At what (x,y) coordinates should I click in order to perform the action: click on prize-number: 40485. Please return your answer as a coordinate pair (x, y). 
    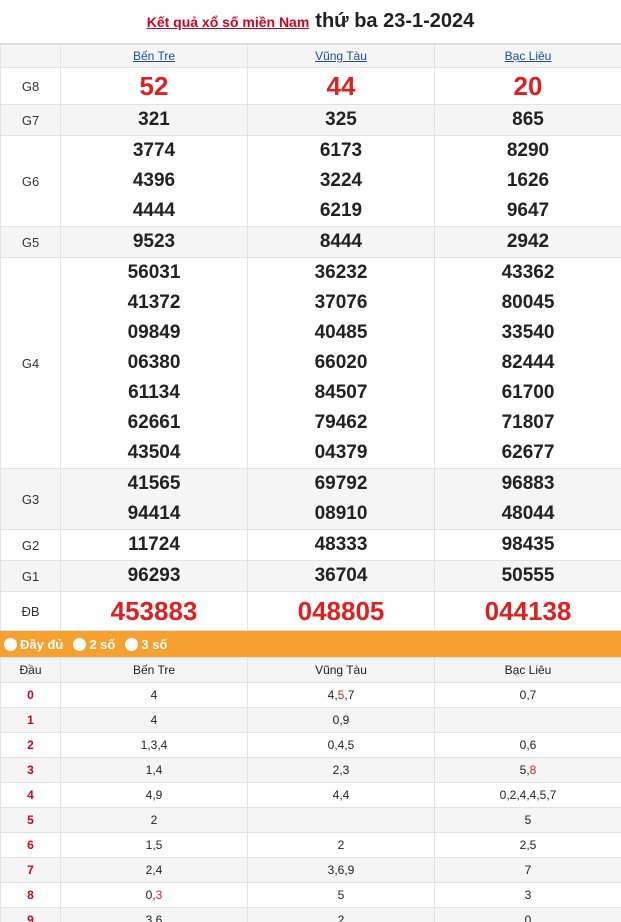
    Looking at the image, I should click on (341, 332).